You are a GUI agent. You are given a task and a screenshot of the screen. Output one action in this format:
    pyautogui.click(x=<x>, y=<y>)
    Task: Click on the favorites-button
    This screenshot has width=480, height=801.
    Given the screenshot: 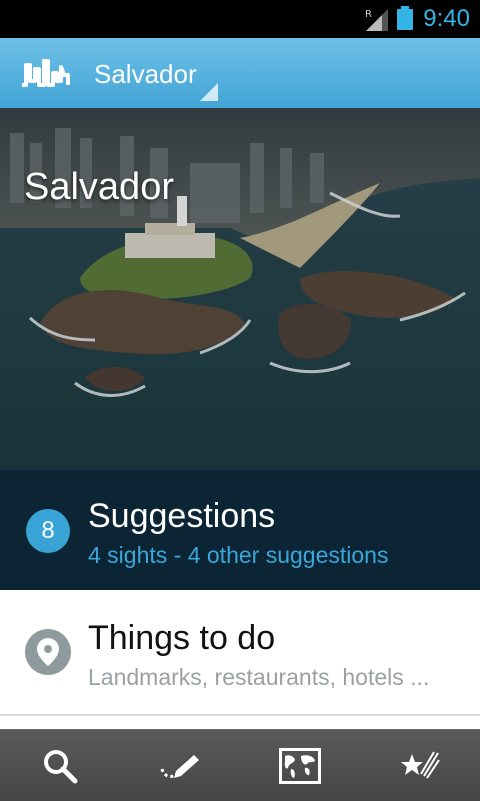 What is the action you would take?
    pyautogui.click(x=420, y=765)
    